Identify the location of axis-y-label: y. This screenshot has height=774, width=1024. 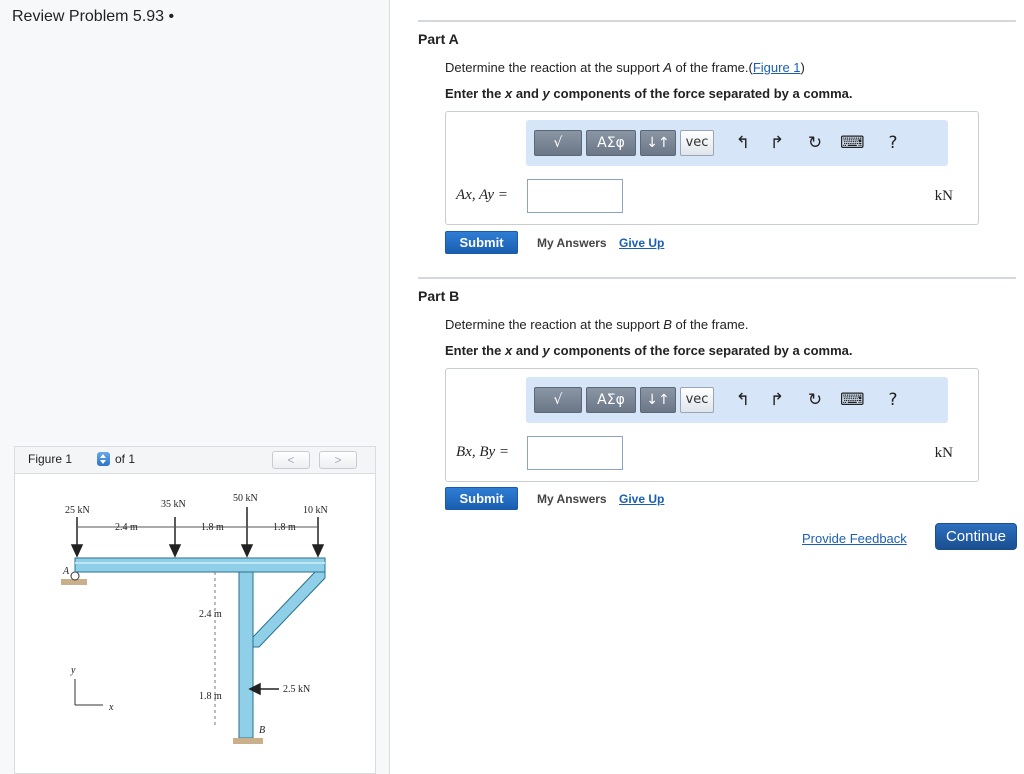
(73, 670).